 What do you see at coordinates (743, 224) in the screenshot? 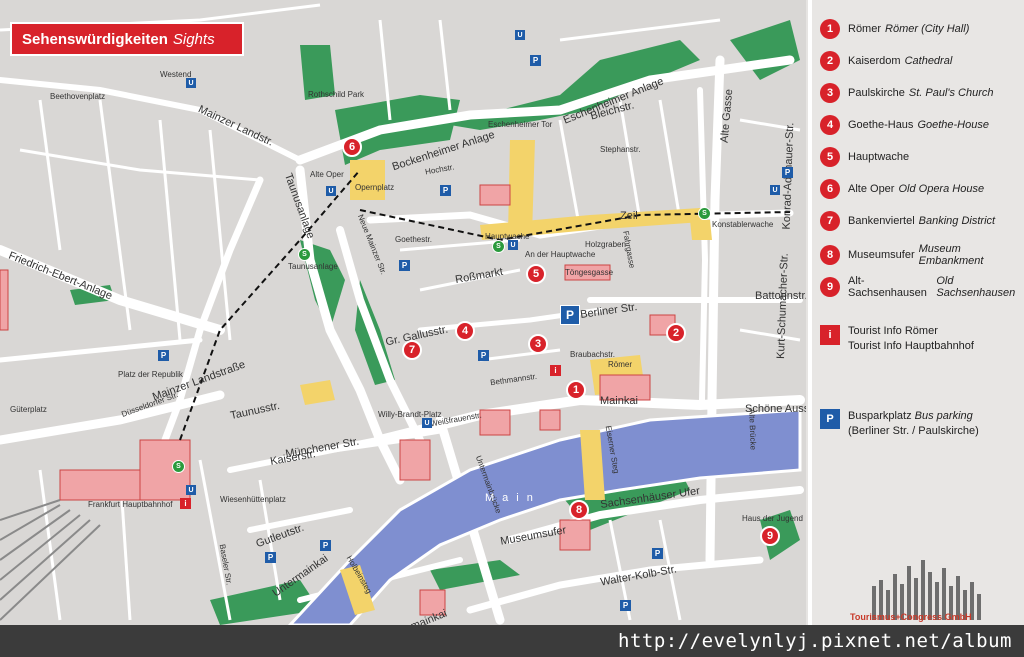
I see `place-label: Konstablerwache` at bounding box center [743, 224].